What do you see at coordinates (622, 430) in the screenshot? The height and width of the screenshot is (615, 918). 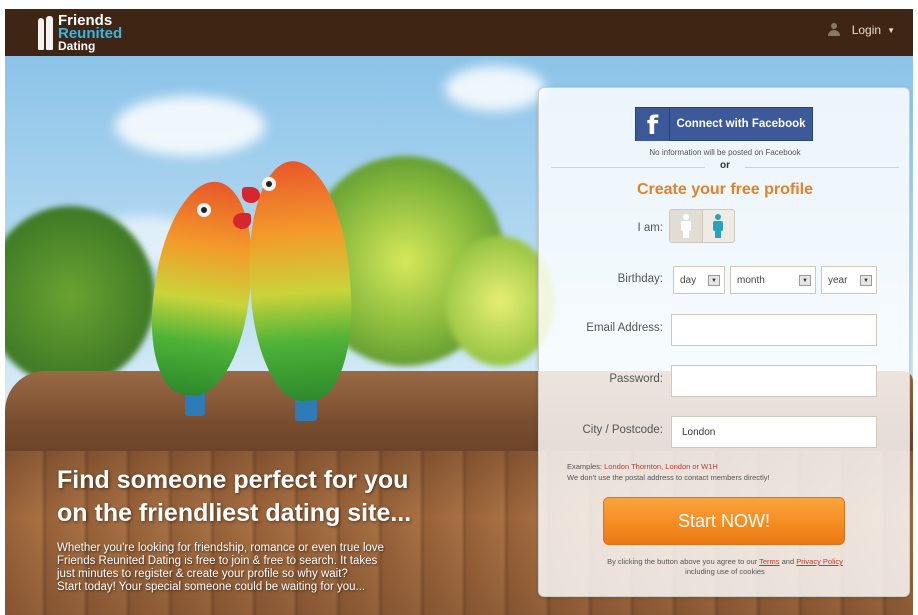 I see `city-postcode-label: City / Postcode:` at bounding box center [622, 430].